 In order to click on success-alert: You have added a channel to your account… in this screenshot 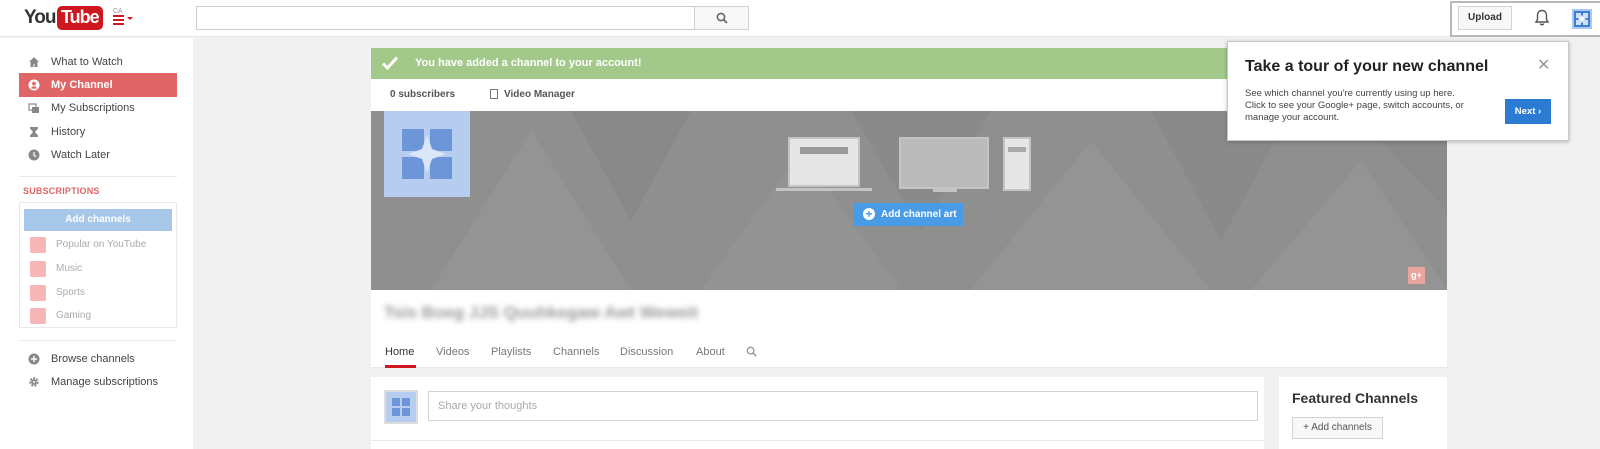, I will do `click(801, 63)`.